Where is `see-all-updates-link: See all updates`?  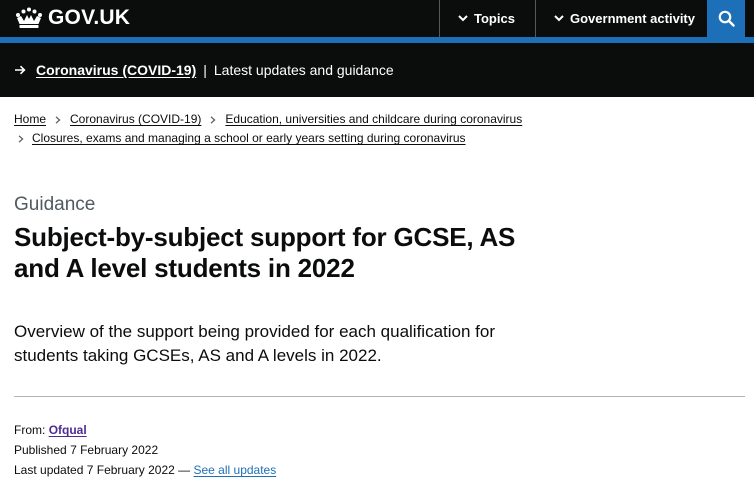
see-all-updates-link: See all updates is located at coordinates (235, 470).